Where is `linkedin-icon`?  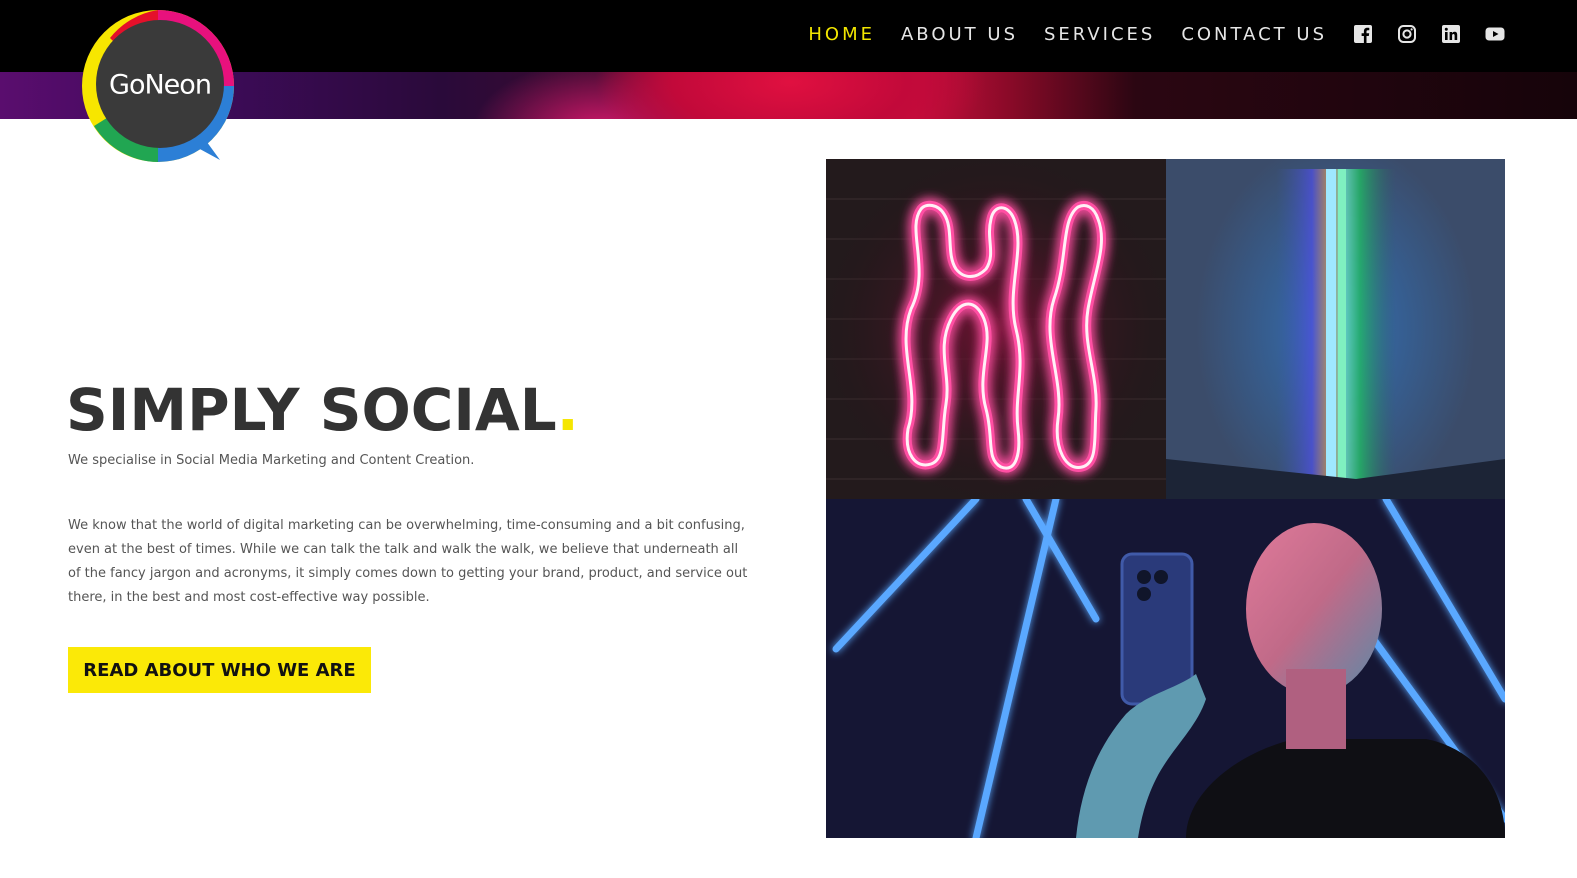
linkedin-icon is located at coordinates (1451, 34).